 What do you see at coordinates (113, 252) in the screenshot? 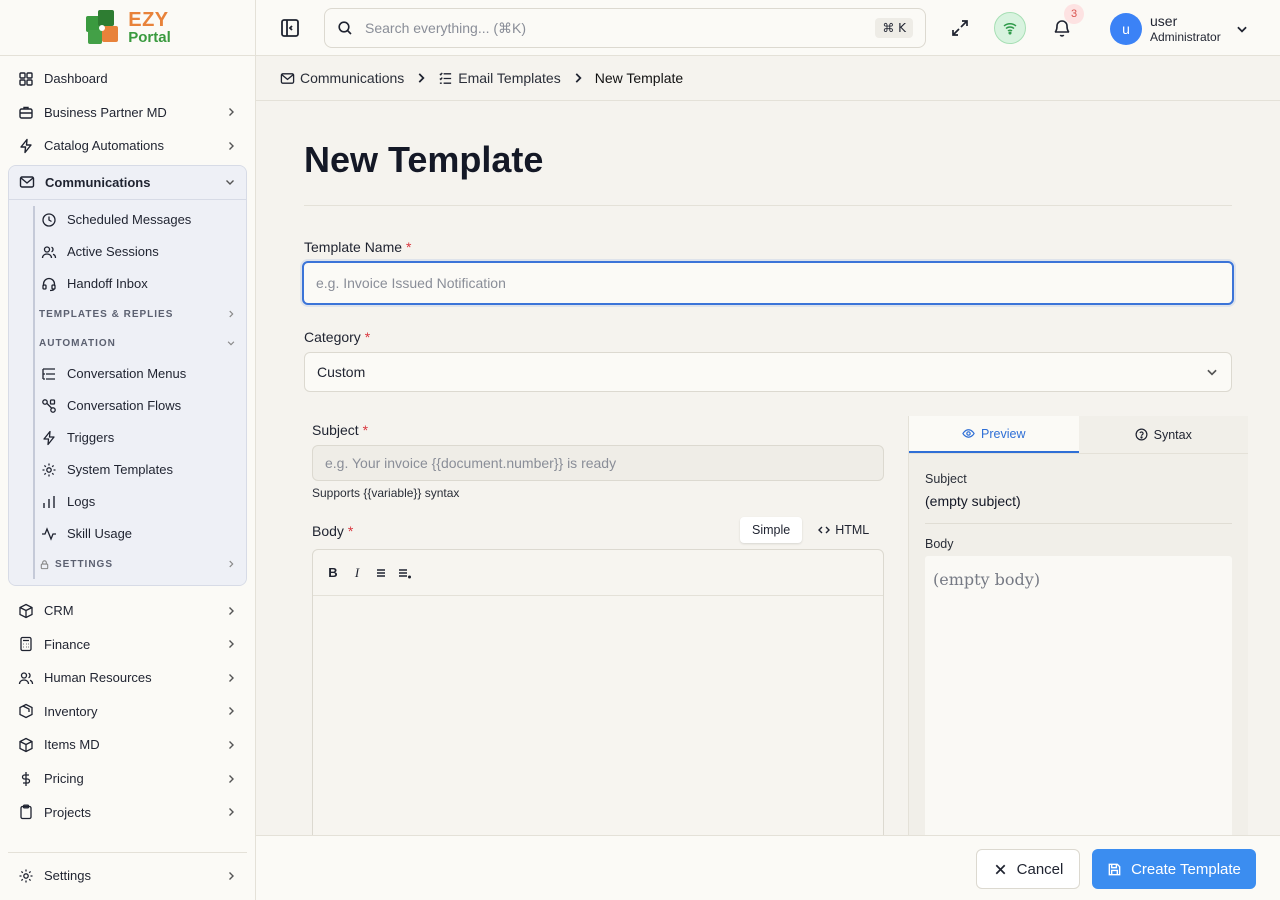
I see `sidebar-item-label: Active Sessions` at bounding box center [113, 252].